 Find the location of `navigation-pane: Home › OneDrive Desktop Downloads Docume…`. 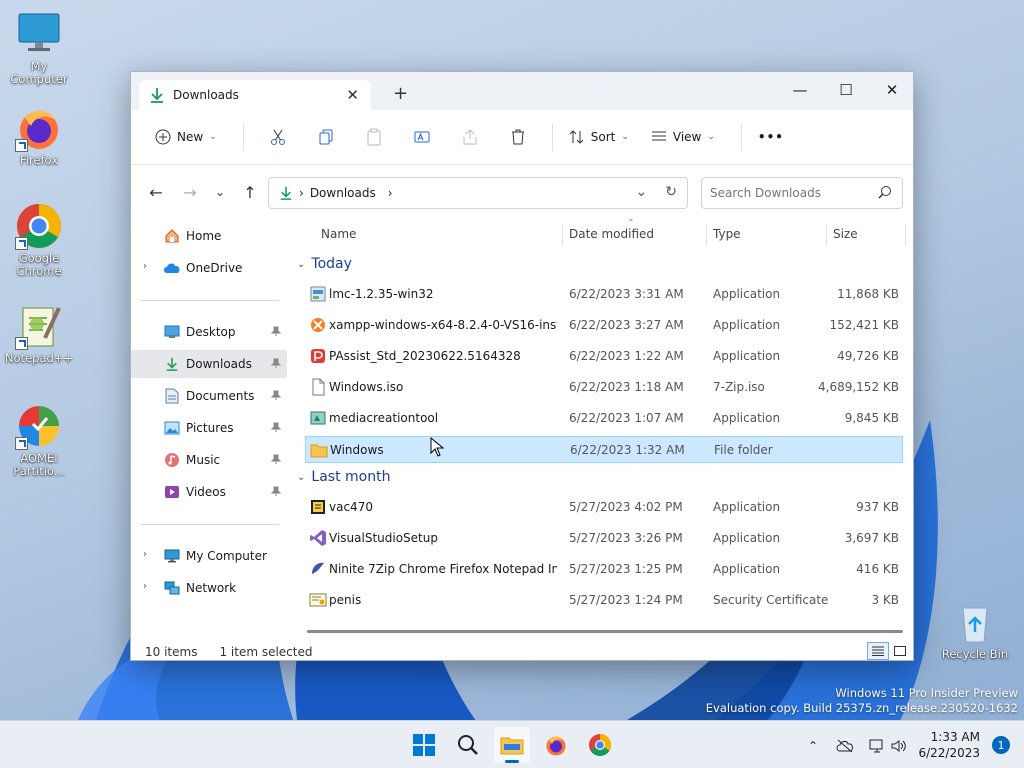

navigation-pane: Home › OneDrive Desktop Downloads Docume… is located at coordinates (210, 430).